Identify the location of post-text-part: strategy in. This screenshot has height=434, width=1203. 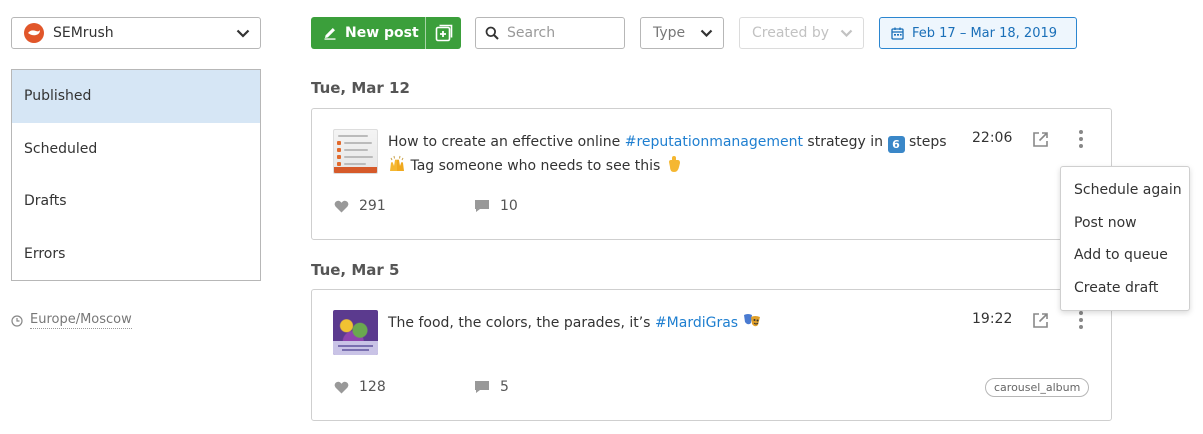
(845, 142).